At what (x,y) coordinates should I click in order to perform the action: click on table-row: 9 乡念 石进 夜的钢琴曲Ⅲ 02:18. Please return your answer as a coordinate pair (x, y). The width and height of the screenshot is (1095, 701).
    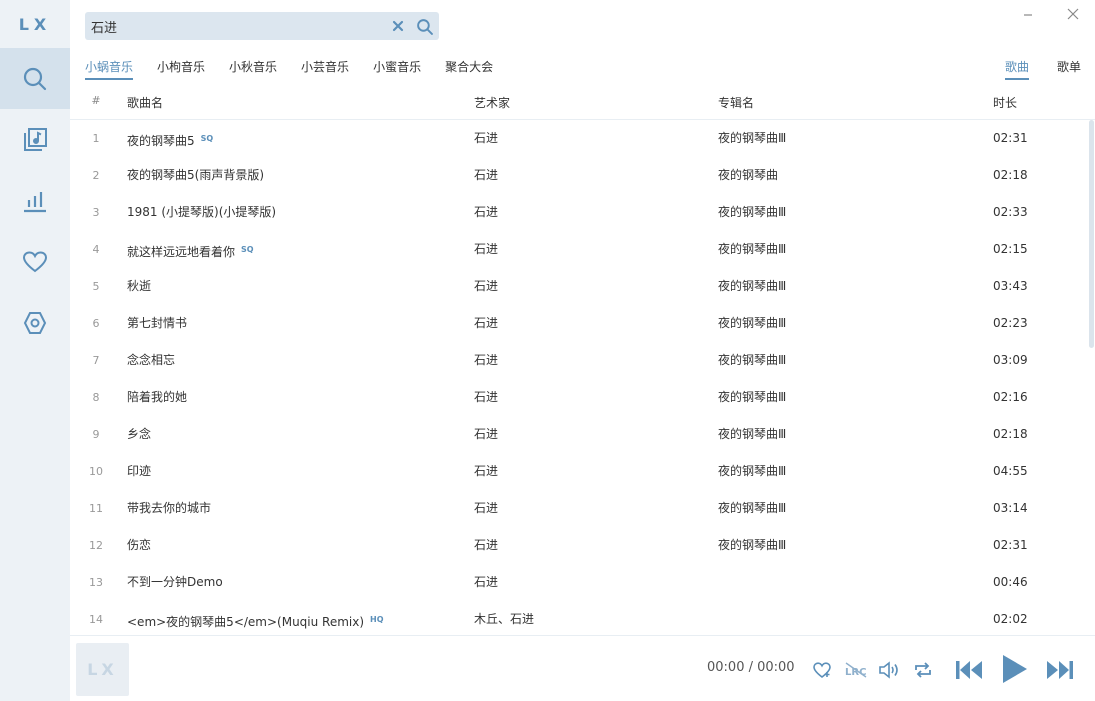
    Looking at the image, I should click on (577, 434).